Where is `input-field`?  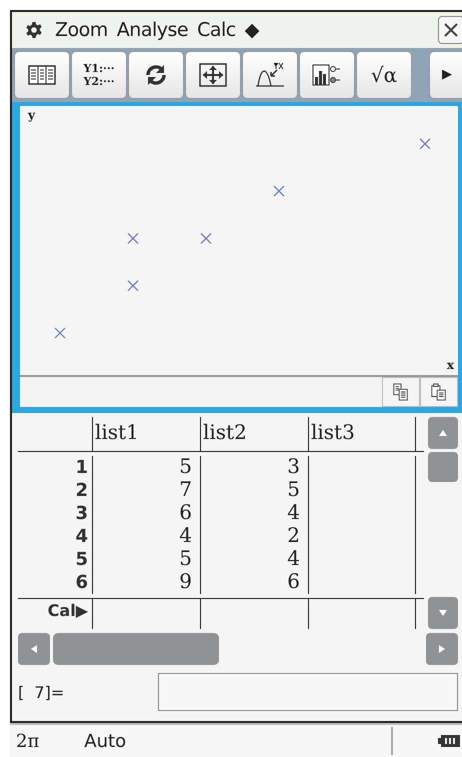
input-field is located at coordinates (308, 692).